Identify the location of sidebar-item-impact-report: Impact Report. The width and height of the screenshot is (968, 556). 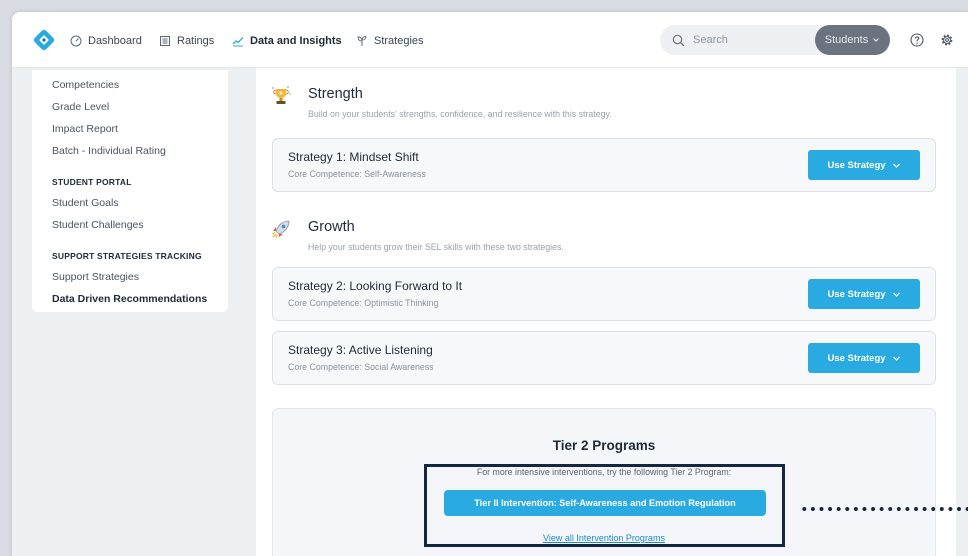
(140, 129).